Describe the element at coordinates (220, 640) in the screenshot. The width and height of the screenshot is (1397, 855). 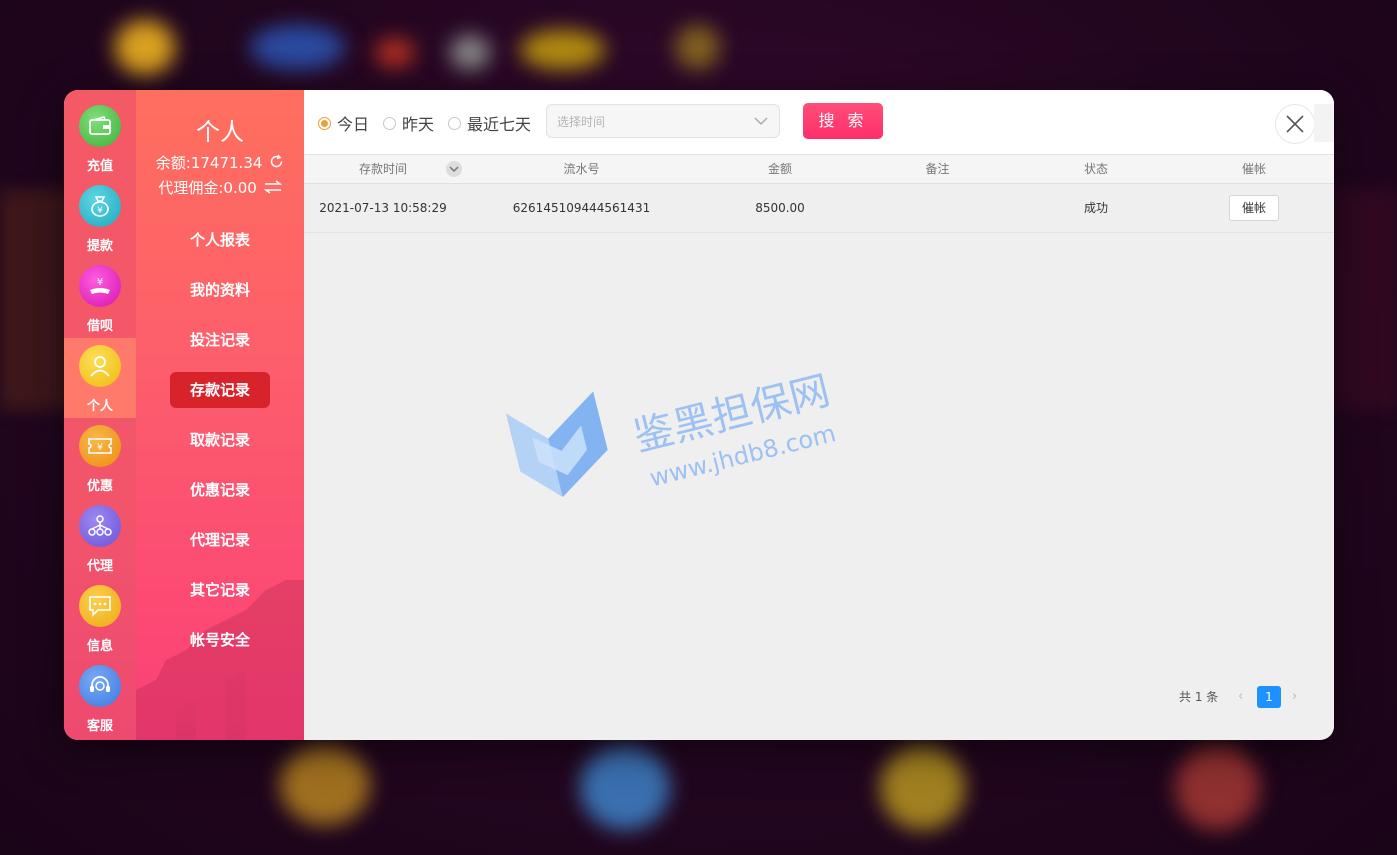
I see `menu-item-account-security: 帐号安全` at that location.